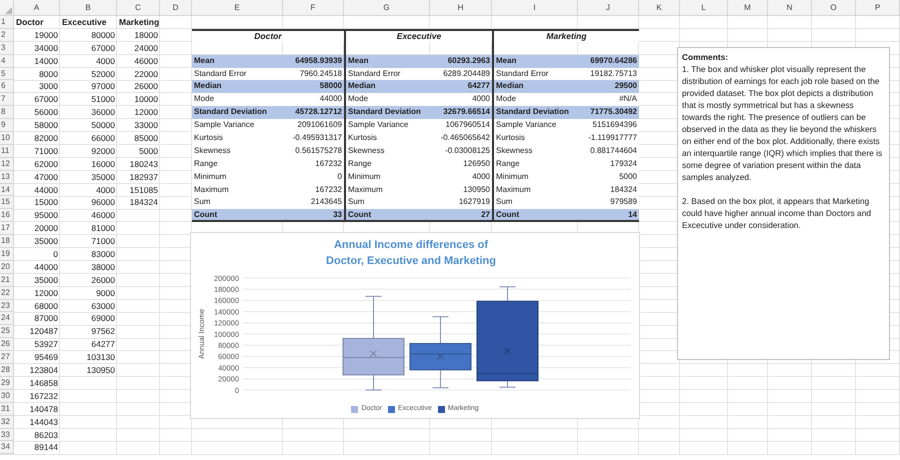 This screenshot has height=460, width=900. I want to click on column-header: A, so click(37, 8).